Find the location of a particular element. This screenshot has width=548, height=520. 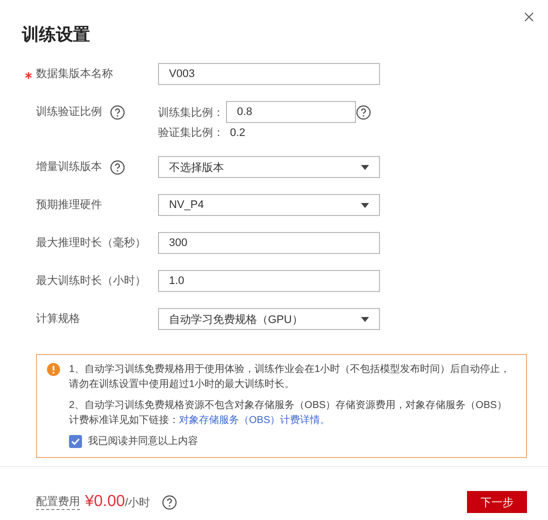

next-button: 下一步 is located at coordinates (497, 502).